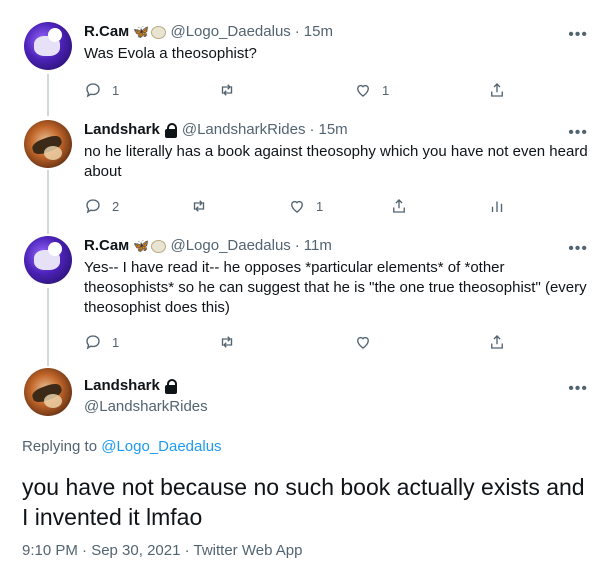  What do you see at coordinates (101, 206) in the screenshot?
I see `reply-button: 2` at bounding box center [101, 206].